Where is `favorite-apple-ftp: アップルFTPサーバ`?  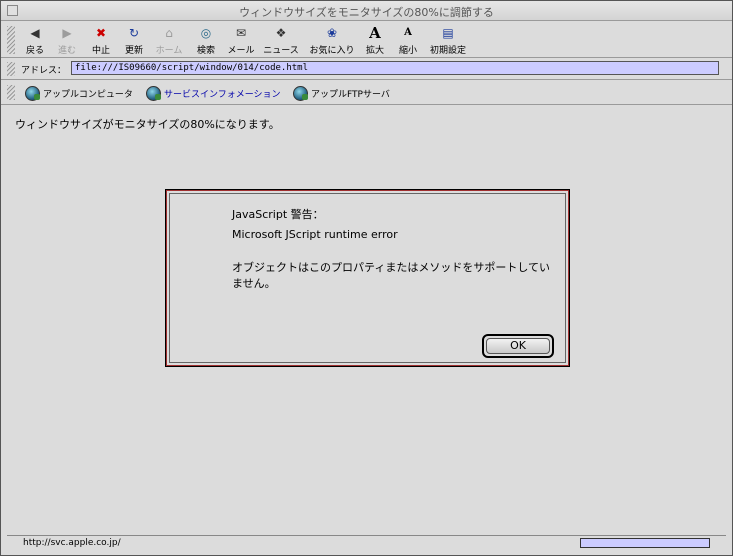 favorite-apple-ftp: アップルFTPサーバ is located at coordinates (341, 93).